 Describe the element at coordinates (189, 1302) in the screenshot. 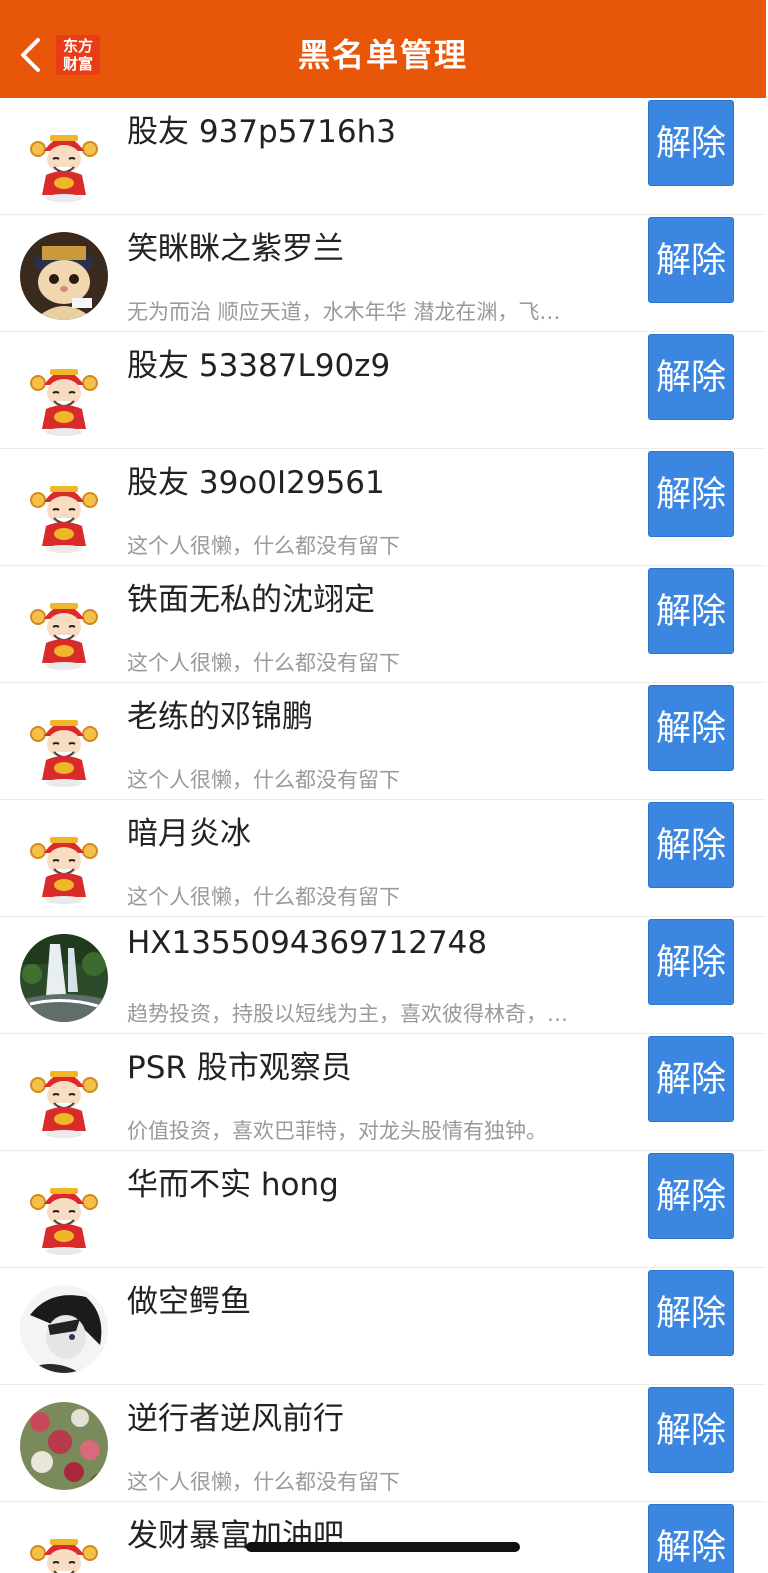

I see `user-name: 做空鳄鱼` at that location.